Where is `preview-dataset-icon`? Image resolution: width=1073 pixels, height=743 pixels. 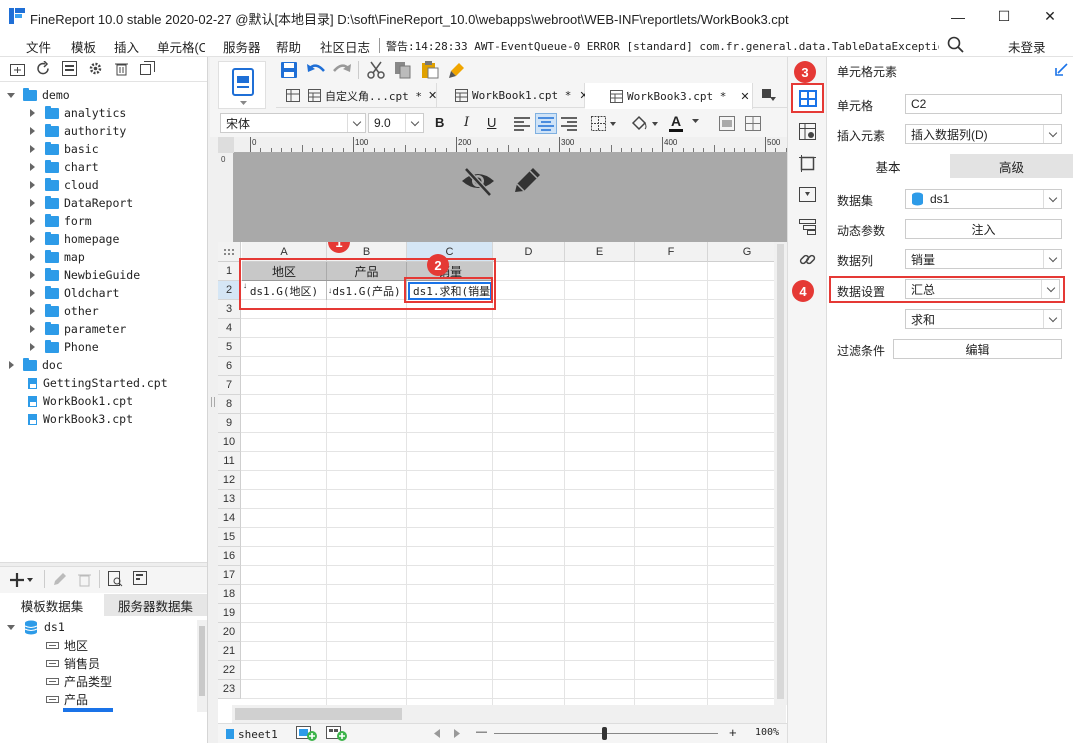 preview-dataset-icon is located at coordinates (115, 579).